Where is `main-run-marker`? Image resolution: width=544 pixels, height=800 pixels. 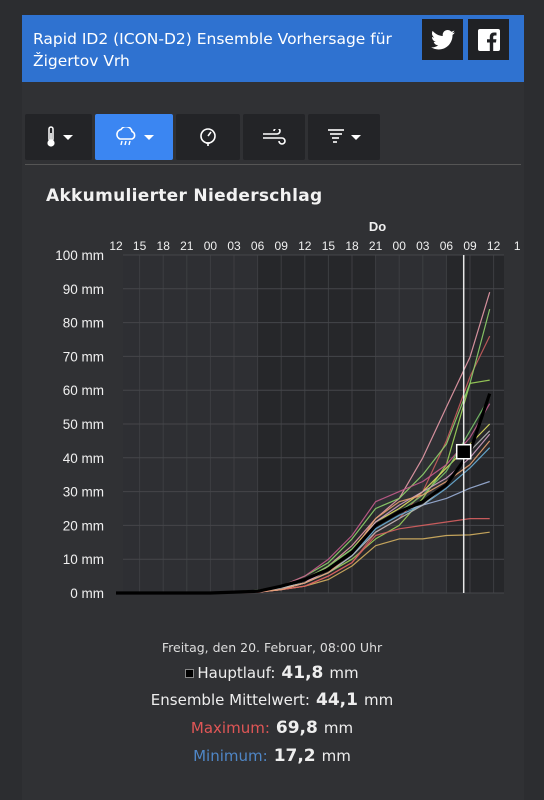 main-run-marker is located at coordinates (463, 451).